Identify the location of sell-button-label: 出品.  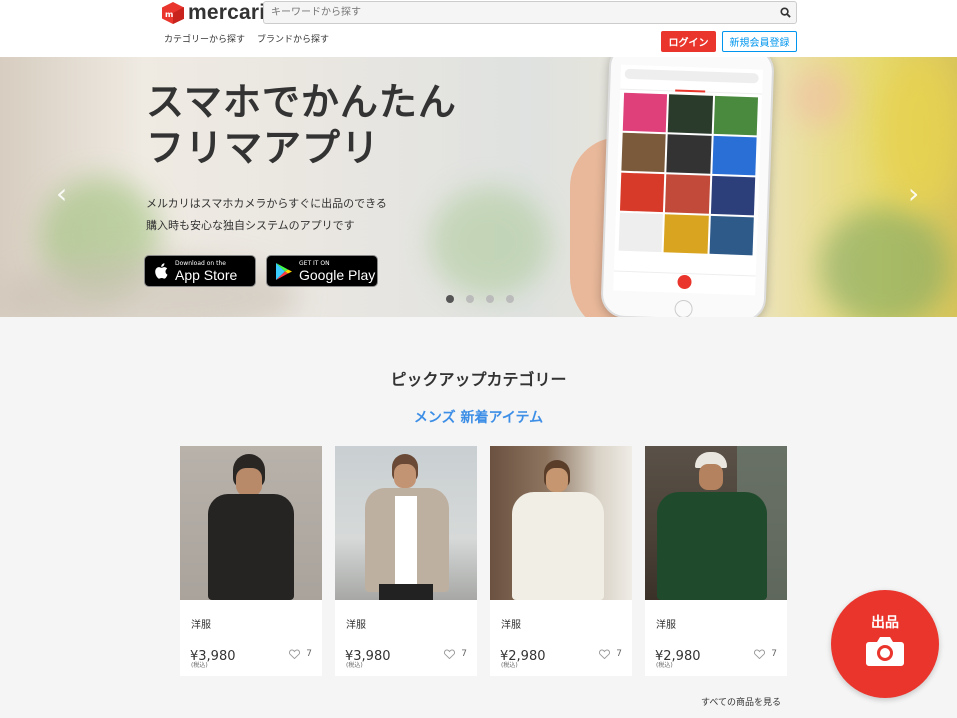
(885, 623).